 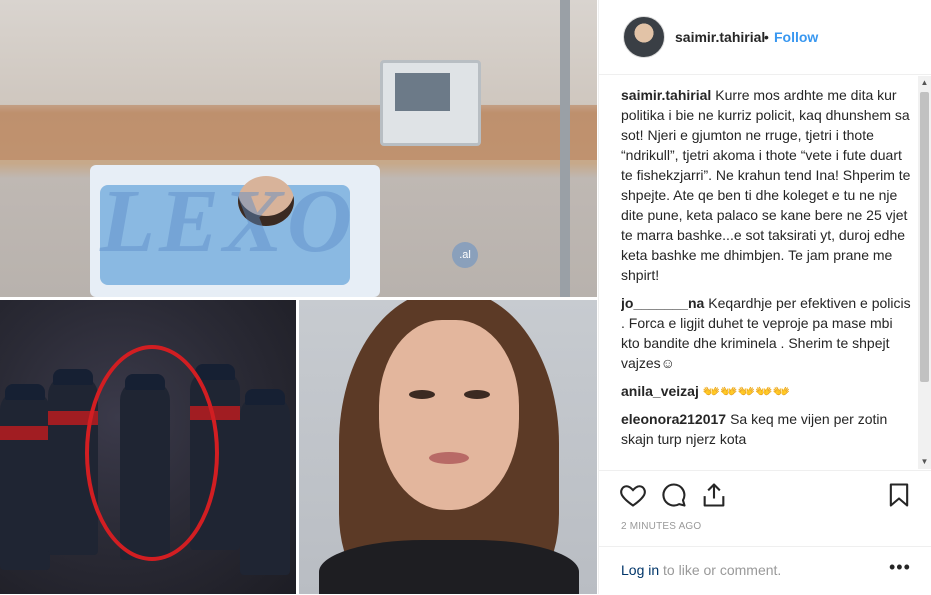 I want to click on scroll-thumb, so click(x=924, y=237).